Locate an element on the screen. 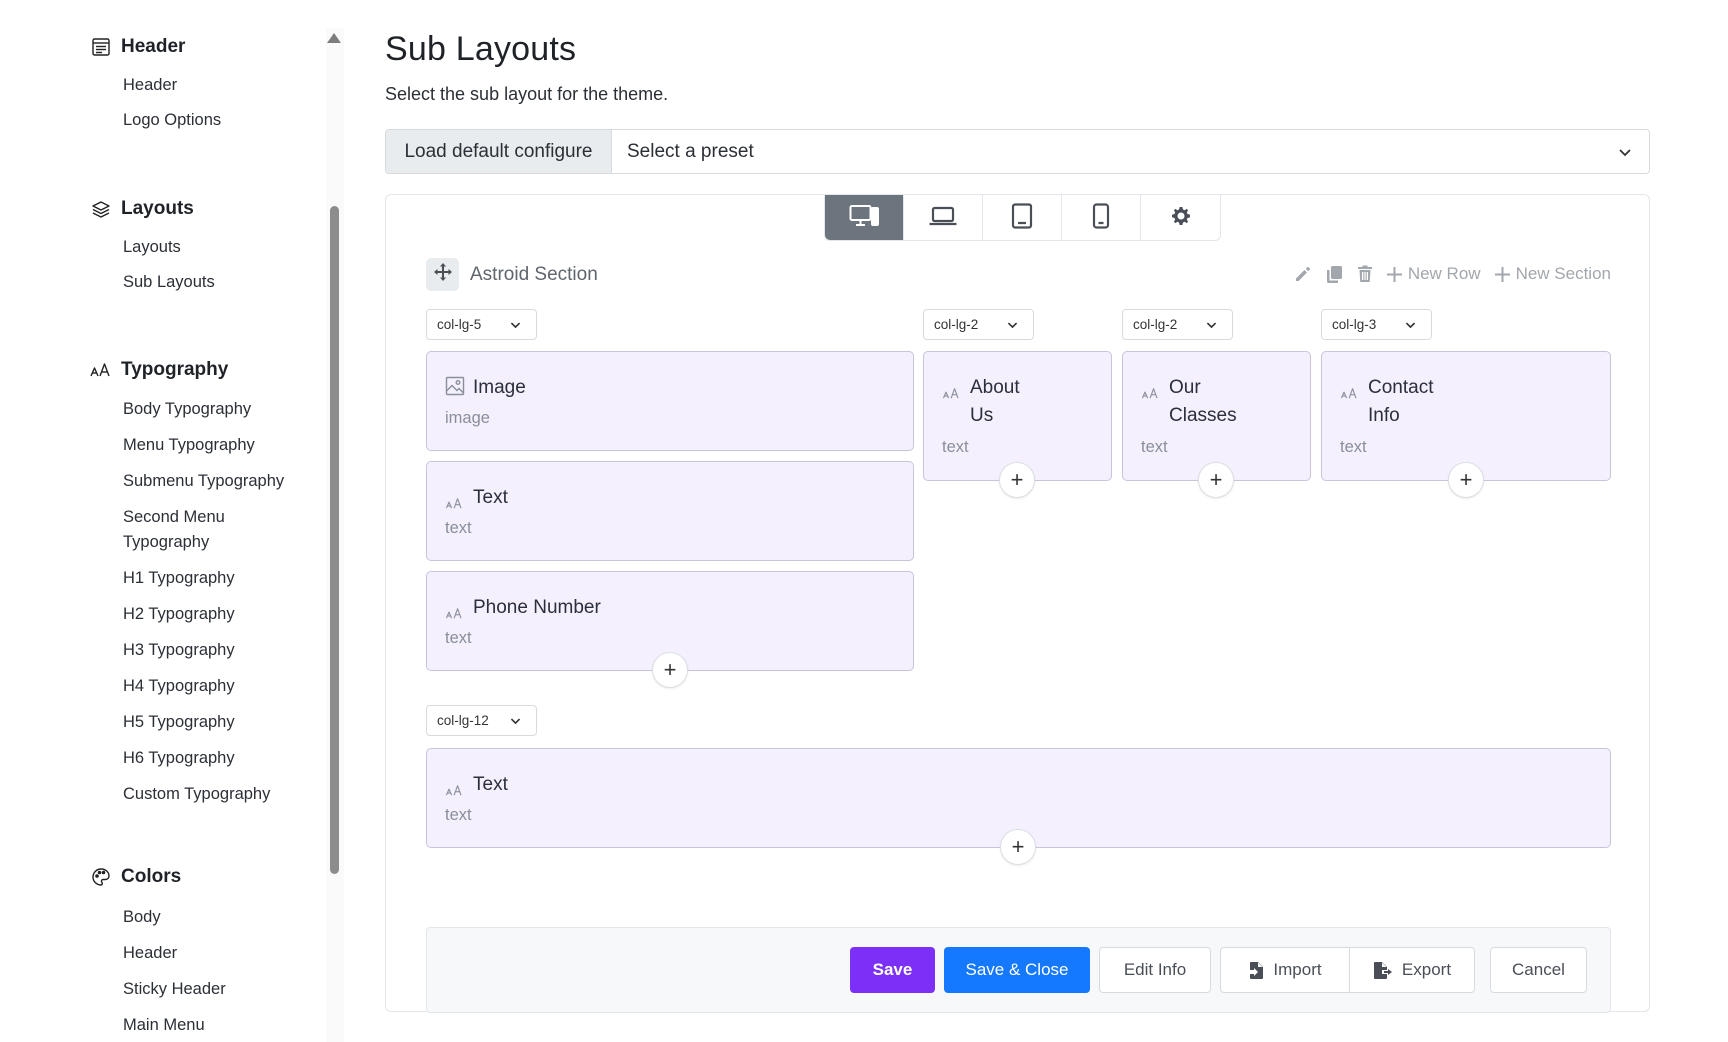  export-button: Export is located at coordinates (1412, 970).